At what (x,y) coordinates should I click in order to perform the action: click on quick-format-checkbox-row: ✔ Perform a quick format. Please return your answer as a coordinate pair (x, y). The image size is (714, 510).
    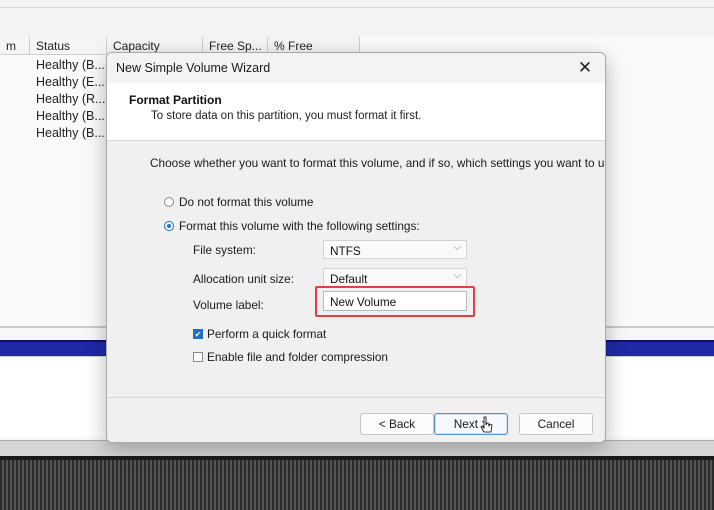
    Looking at the image, I should click on (259, 334).